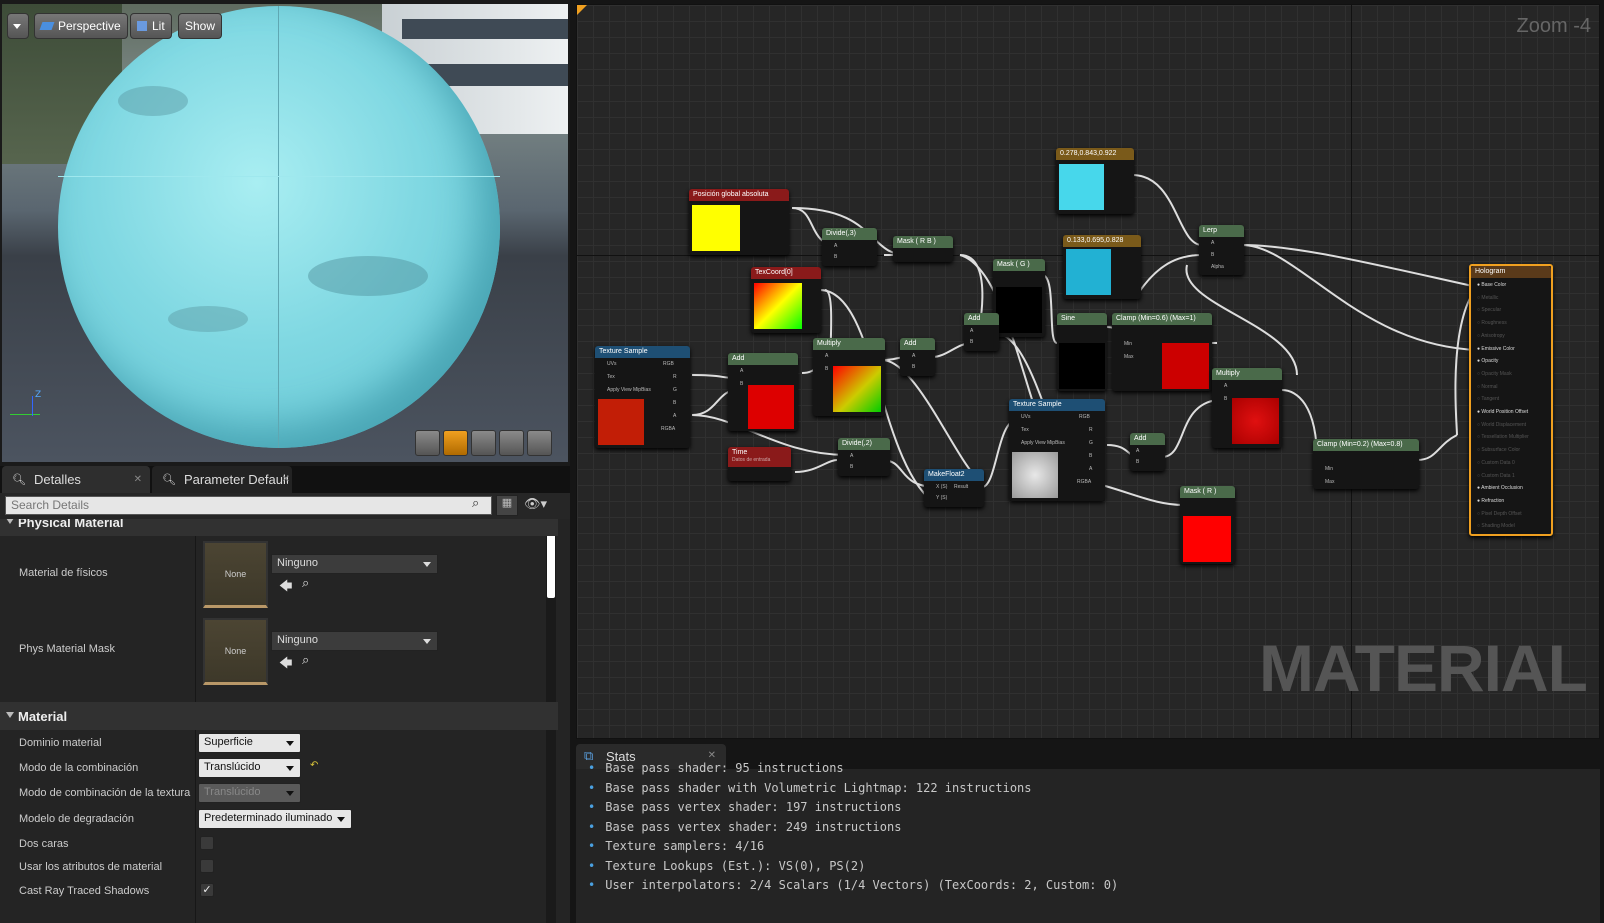 The image size is (1604, 923). Describe the element at coordinates (1503, 437) in the screenshot. I see `hologram-pin: ○ Tessellation Multiplier` at that location.